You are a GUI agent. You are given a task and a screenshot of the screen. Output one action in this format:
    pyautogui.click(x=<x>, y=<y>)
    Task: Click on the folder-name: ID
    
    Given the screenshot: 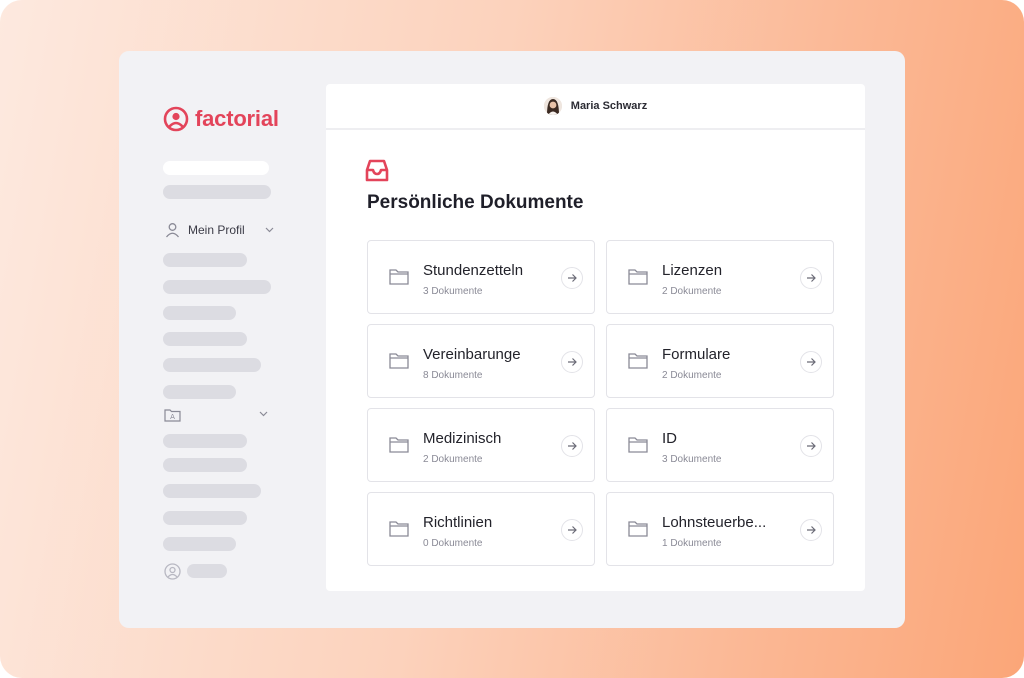 What is the action you would take?
    pyautogui.click(x=669, y=438)
    